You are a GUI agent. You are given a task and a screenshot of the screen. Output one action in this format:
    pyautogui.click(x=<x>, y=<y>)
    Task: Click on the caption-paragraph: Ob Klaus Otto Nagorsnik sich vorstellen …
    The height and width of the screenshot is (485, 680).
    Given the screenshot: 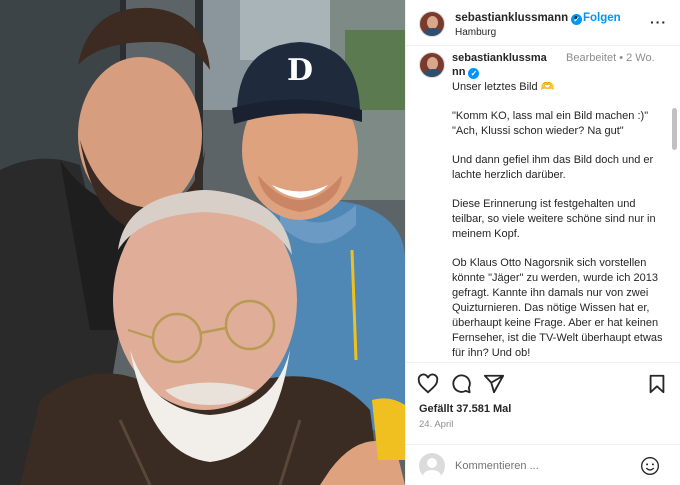 What is the action you would take?
    pyautogui.click(x=557, y=308)
    